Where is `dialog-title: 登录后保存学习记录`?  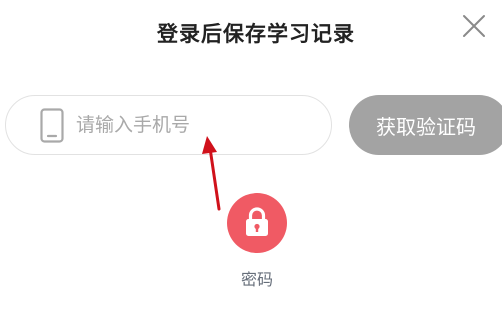
dialog-title: 登录后保存学习记录 is located at coordinates (256, 34).